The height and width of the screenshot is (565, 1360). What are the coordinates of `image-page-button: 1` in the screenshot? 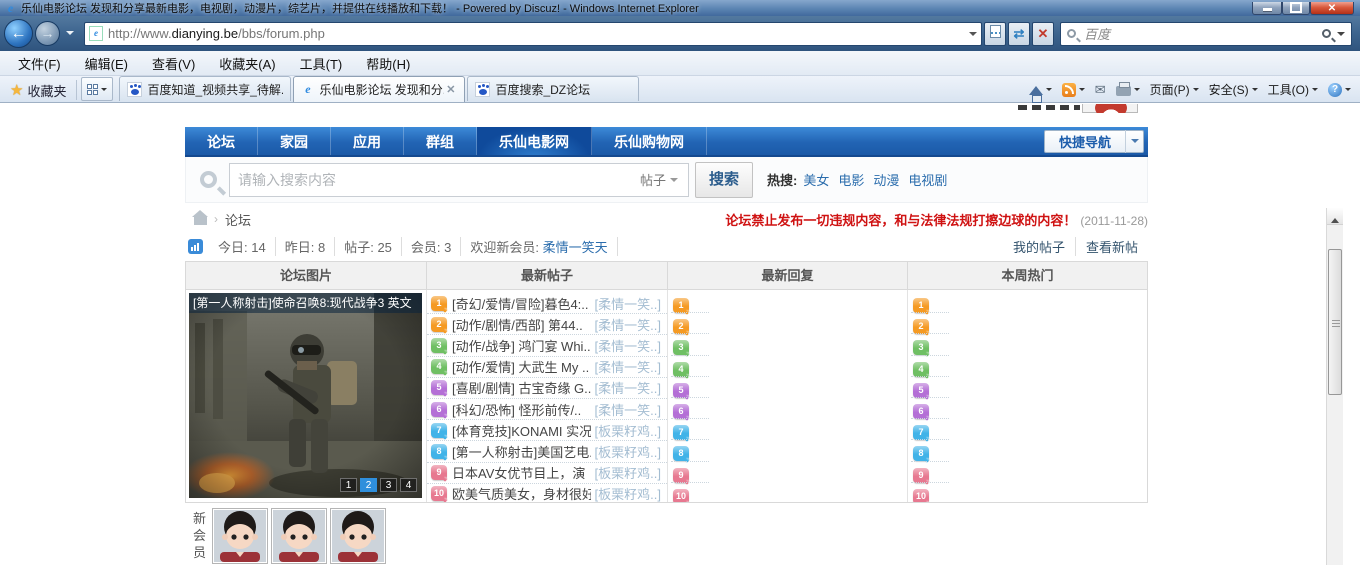 It's located at (348, 485).